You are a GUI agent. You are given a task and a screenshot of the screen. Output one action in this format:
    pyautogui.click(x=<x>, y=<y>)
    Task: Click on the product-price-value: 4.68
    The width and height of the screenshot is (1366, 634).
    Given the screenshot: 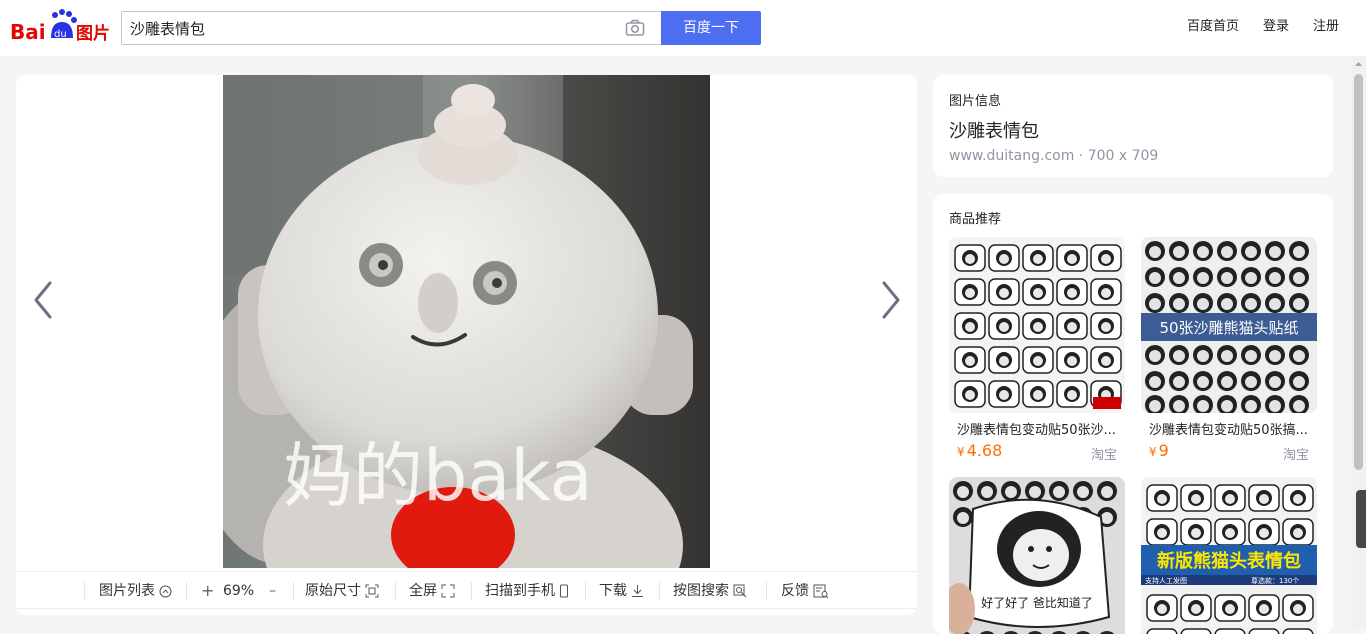 What is the action you would take?
    pyautogui.click(x=984, y=450)
    